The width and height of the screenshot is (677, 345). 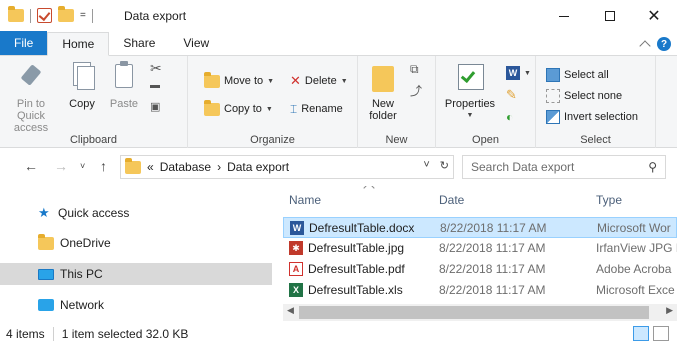 What do you see at coordinates (595, 140) in the screenshot?
I see `select-group-label: Select` at bounding box center [595, 140].